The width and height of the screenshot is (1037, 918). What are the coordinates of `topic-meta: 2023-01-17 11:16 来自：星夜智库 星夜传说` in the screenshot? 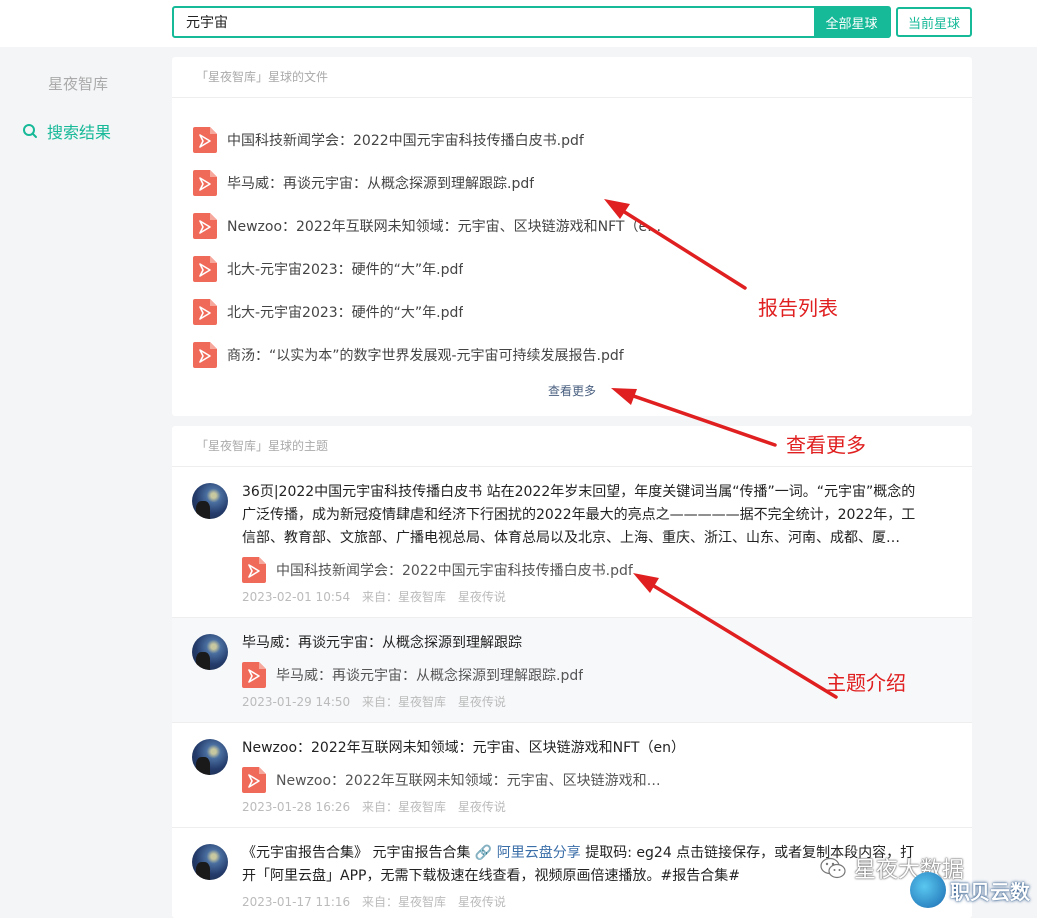 It's located at (607, 905).